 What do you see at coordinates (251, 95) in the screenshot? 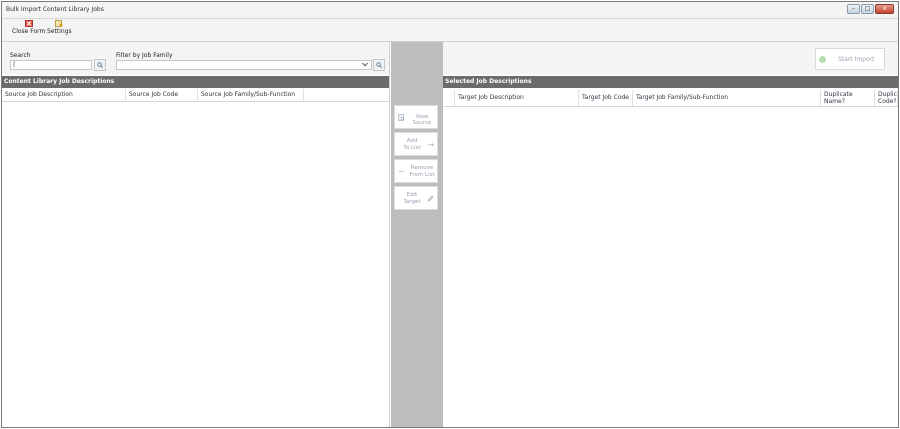
I see `col-source-job-family: Source Job Family/Sub-Function` at bounding box center [251, 95].